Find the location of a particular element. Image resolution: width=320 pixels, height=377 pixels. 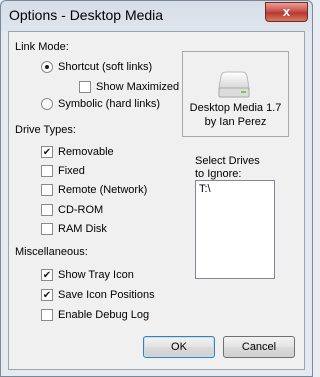

ignore-drives-value: T:\ is located at coordinates (205, 189).